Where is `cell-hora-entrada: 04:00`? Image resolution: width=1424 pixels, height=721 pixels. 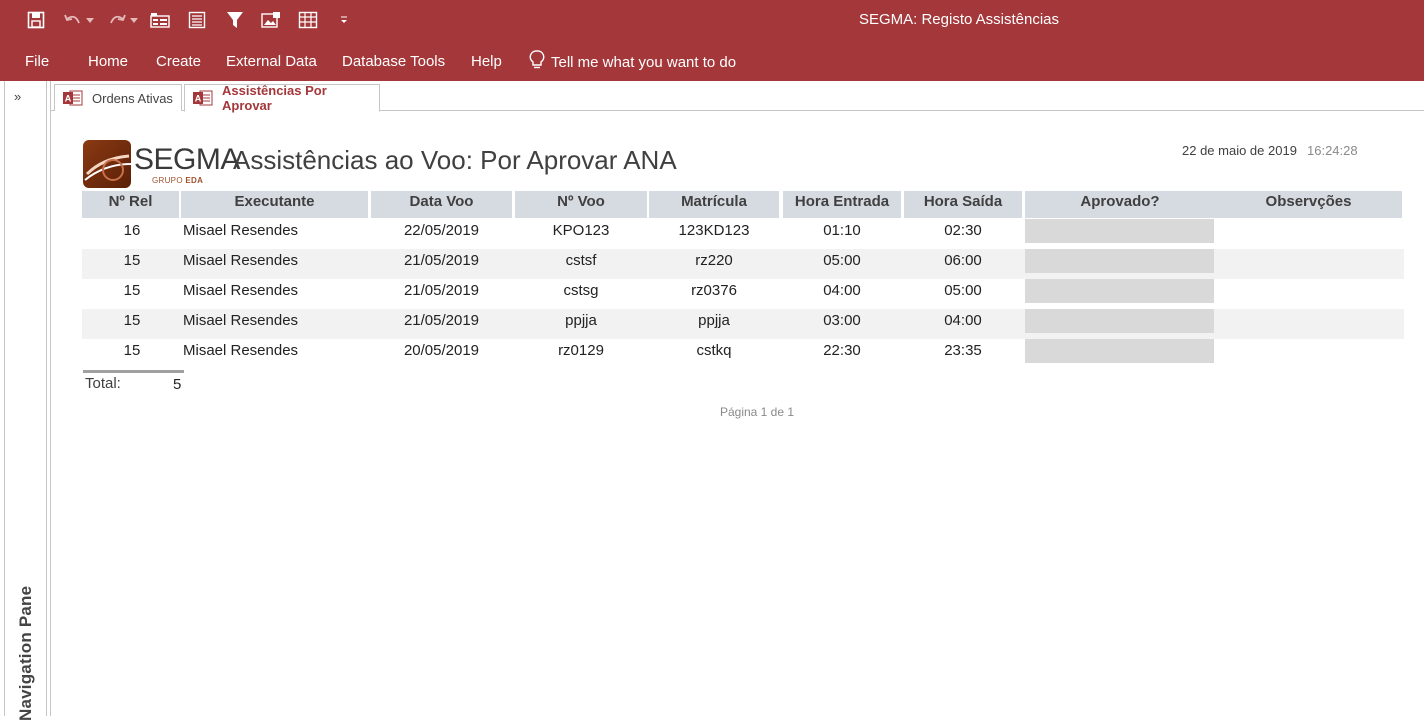
cell-hora-entrada: 04:00 is located at coordinates (842, 290).